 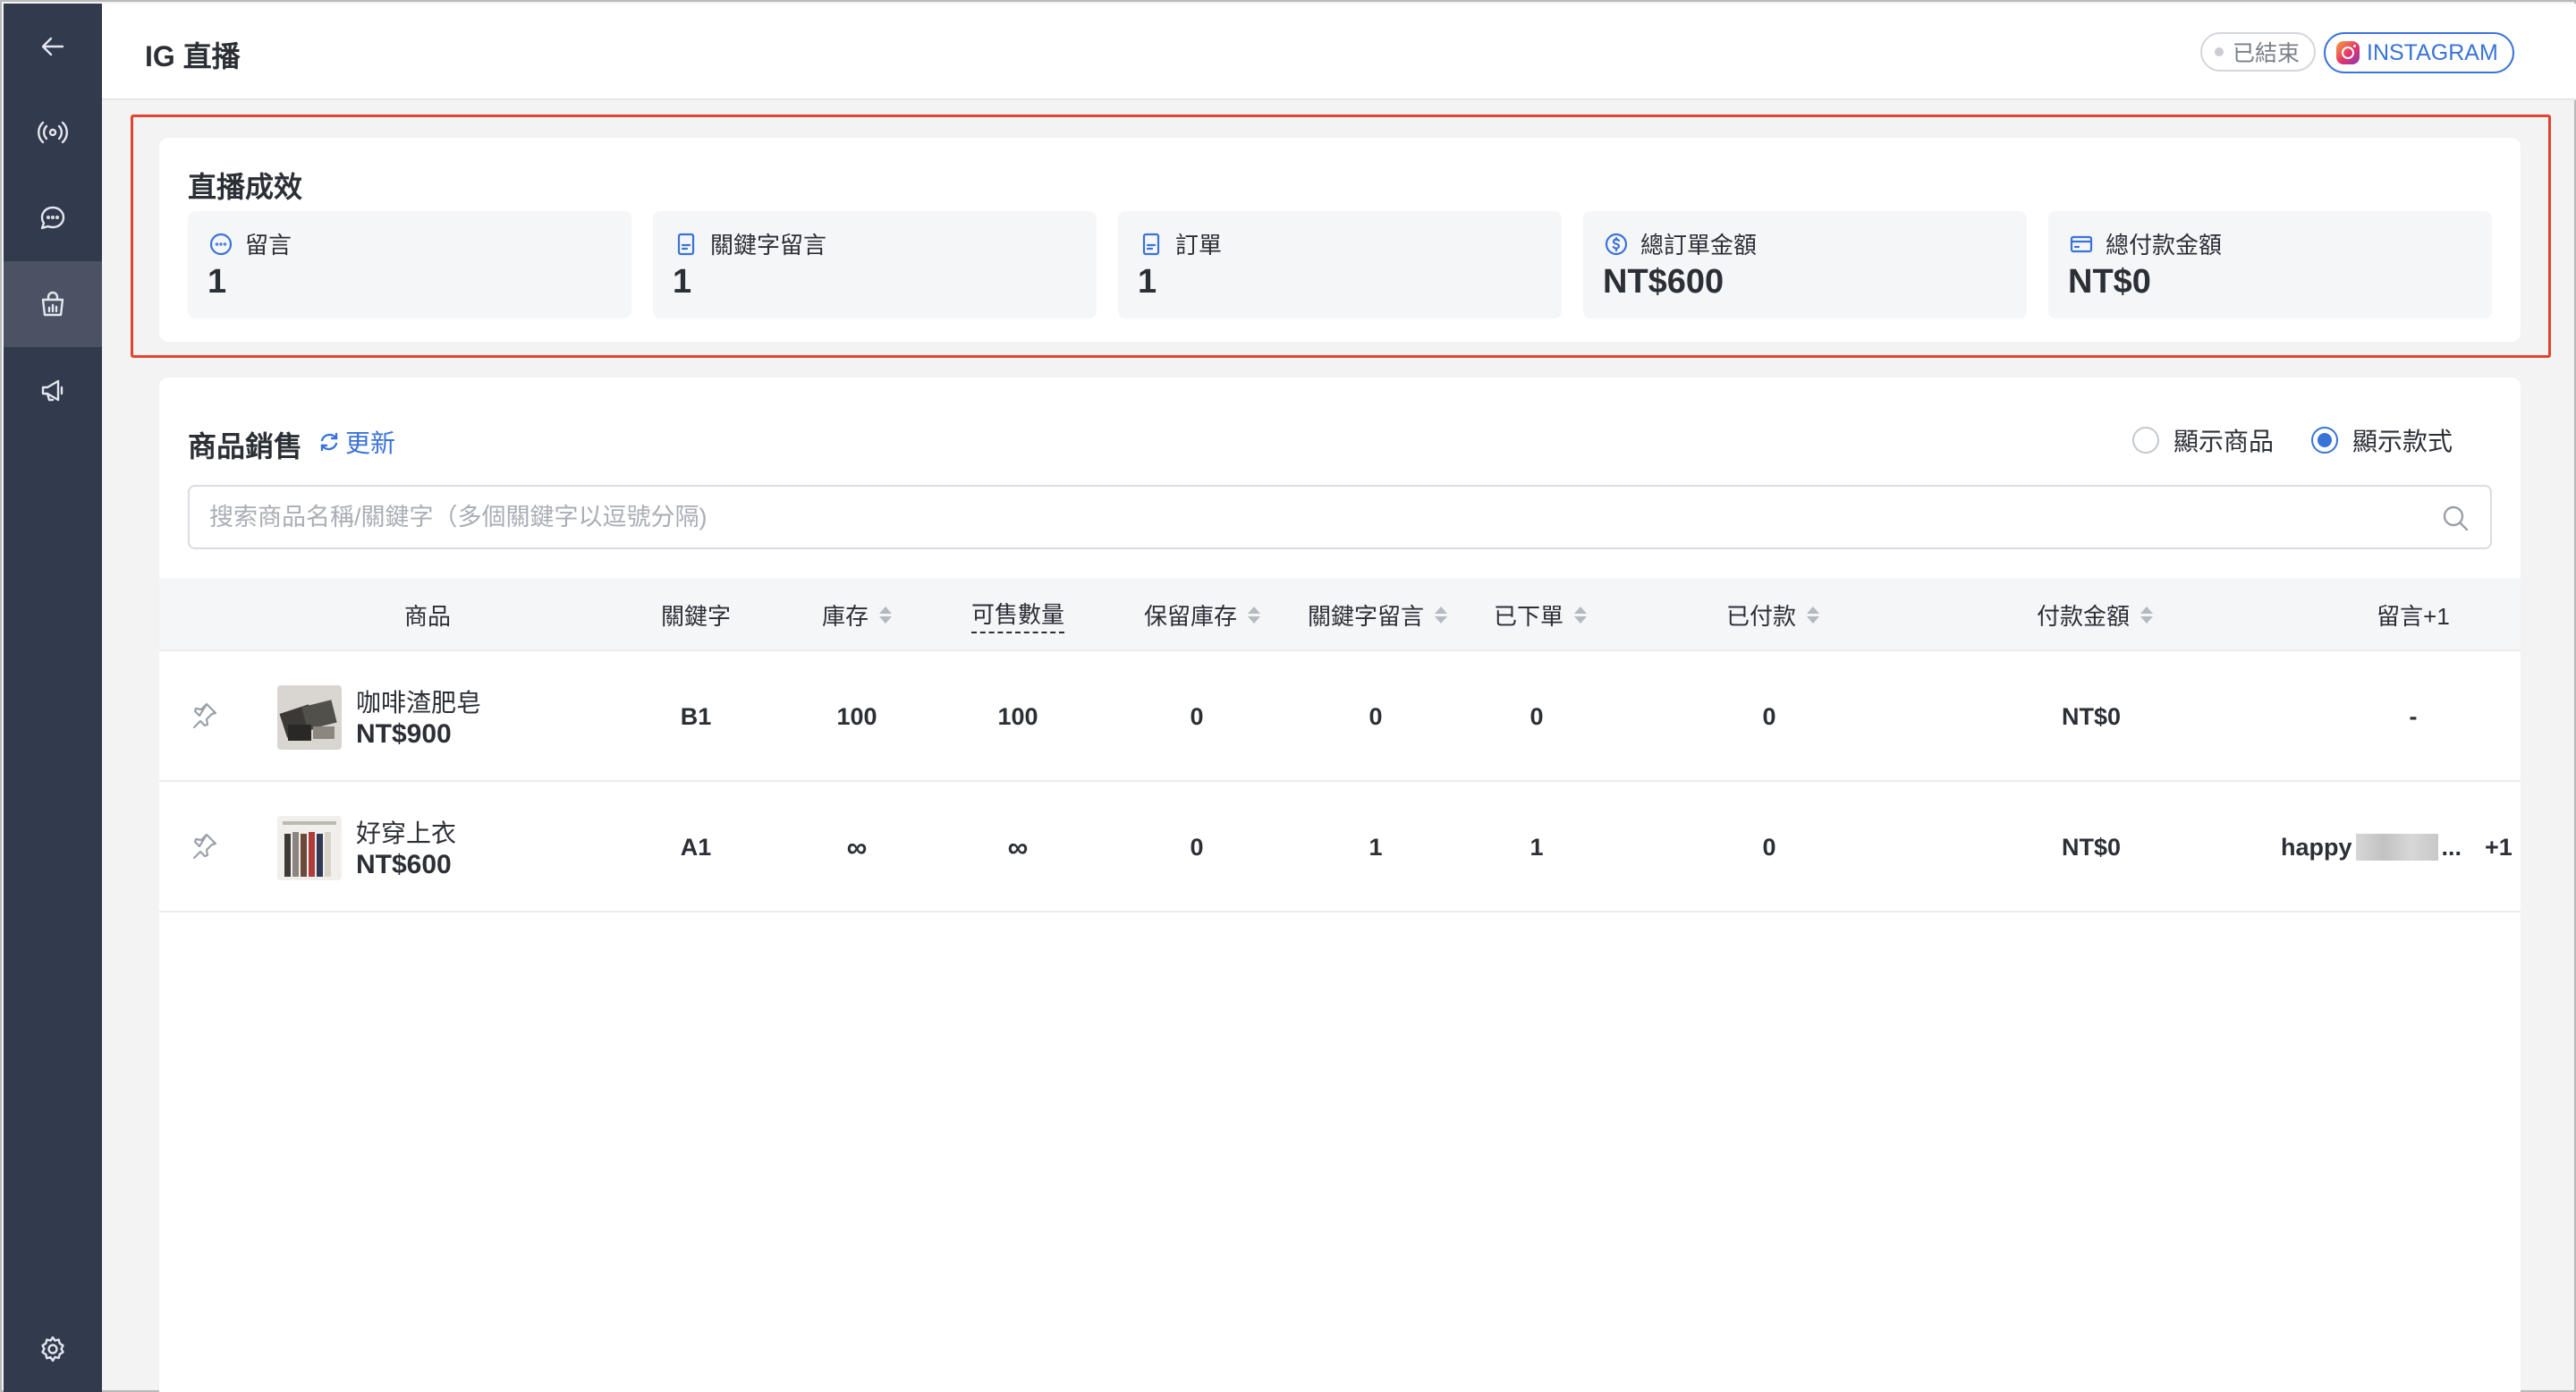 I want to click on cell-ordered: 1, so click(x=1537, y=847).